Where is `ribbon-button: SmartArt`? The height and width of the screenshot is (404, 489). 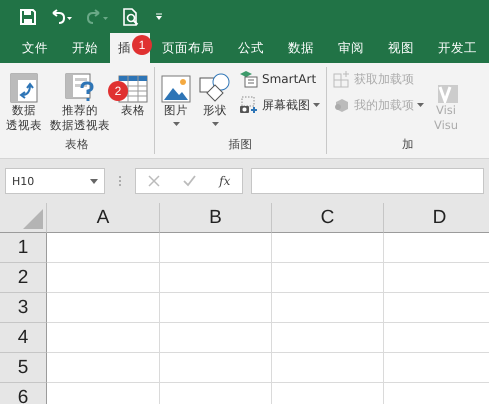 ribbon-button: SmartArt is located at coordinates (279, 79).